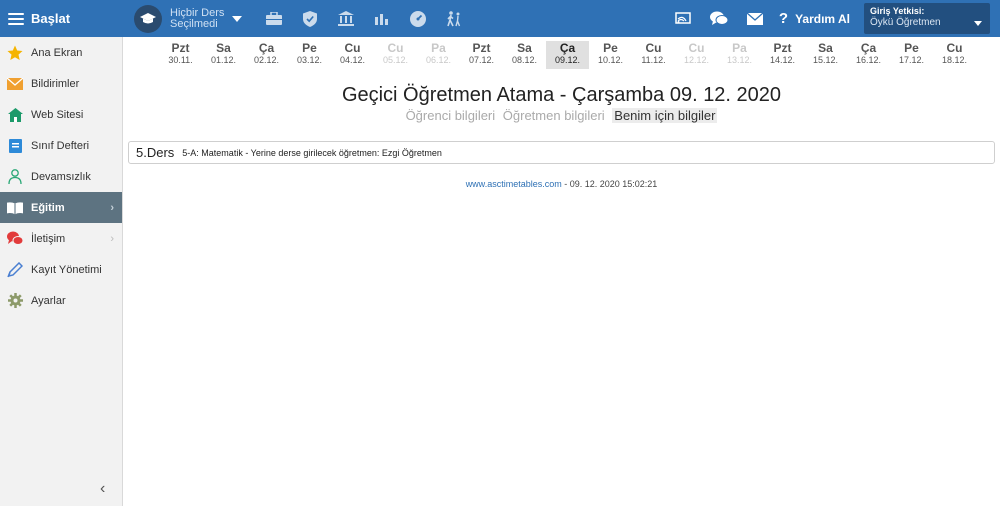 The image size is (1000, 506). I want to click on graduation-cap-icon, so click(148, 18).